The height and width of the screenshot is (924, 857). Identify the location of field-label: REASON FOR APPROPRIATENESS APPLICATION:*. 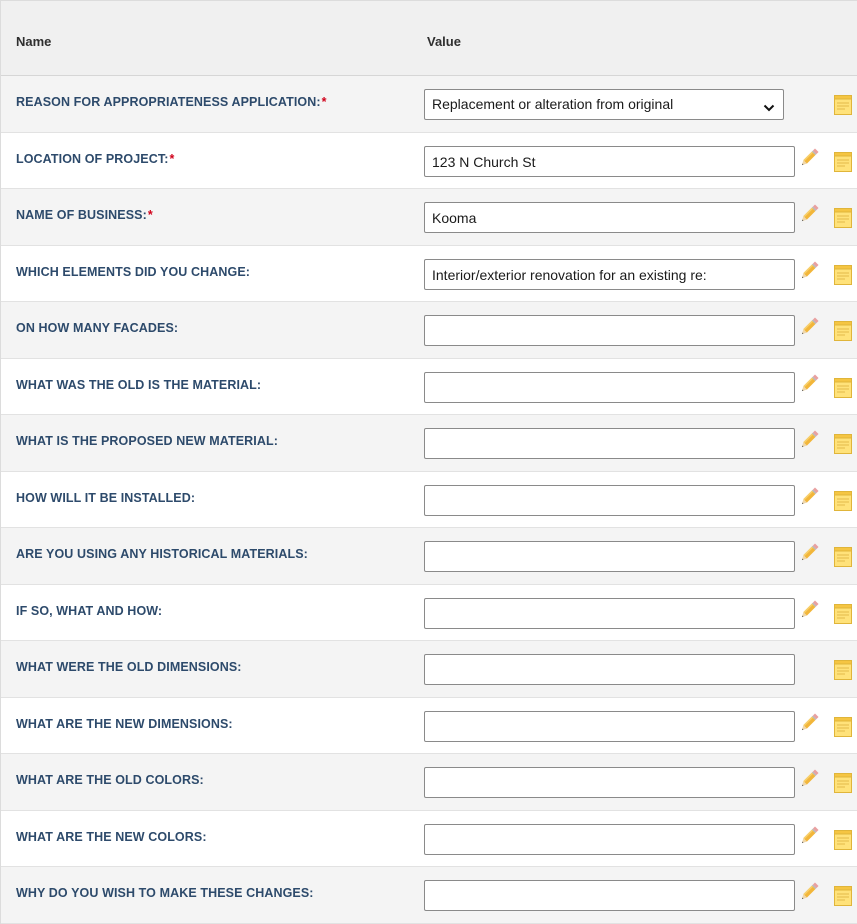
(171, 102).